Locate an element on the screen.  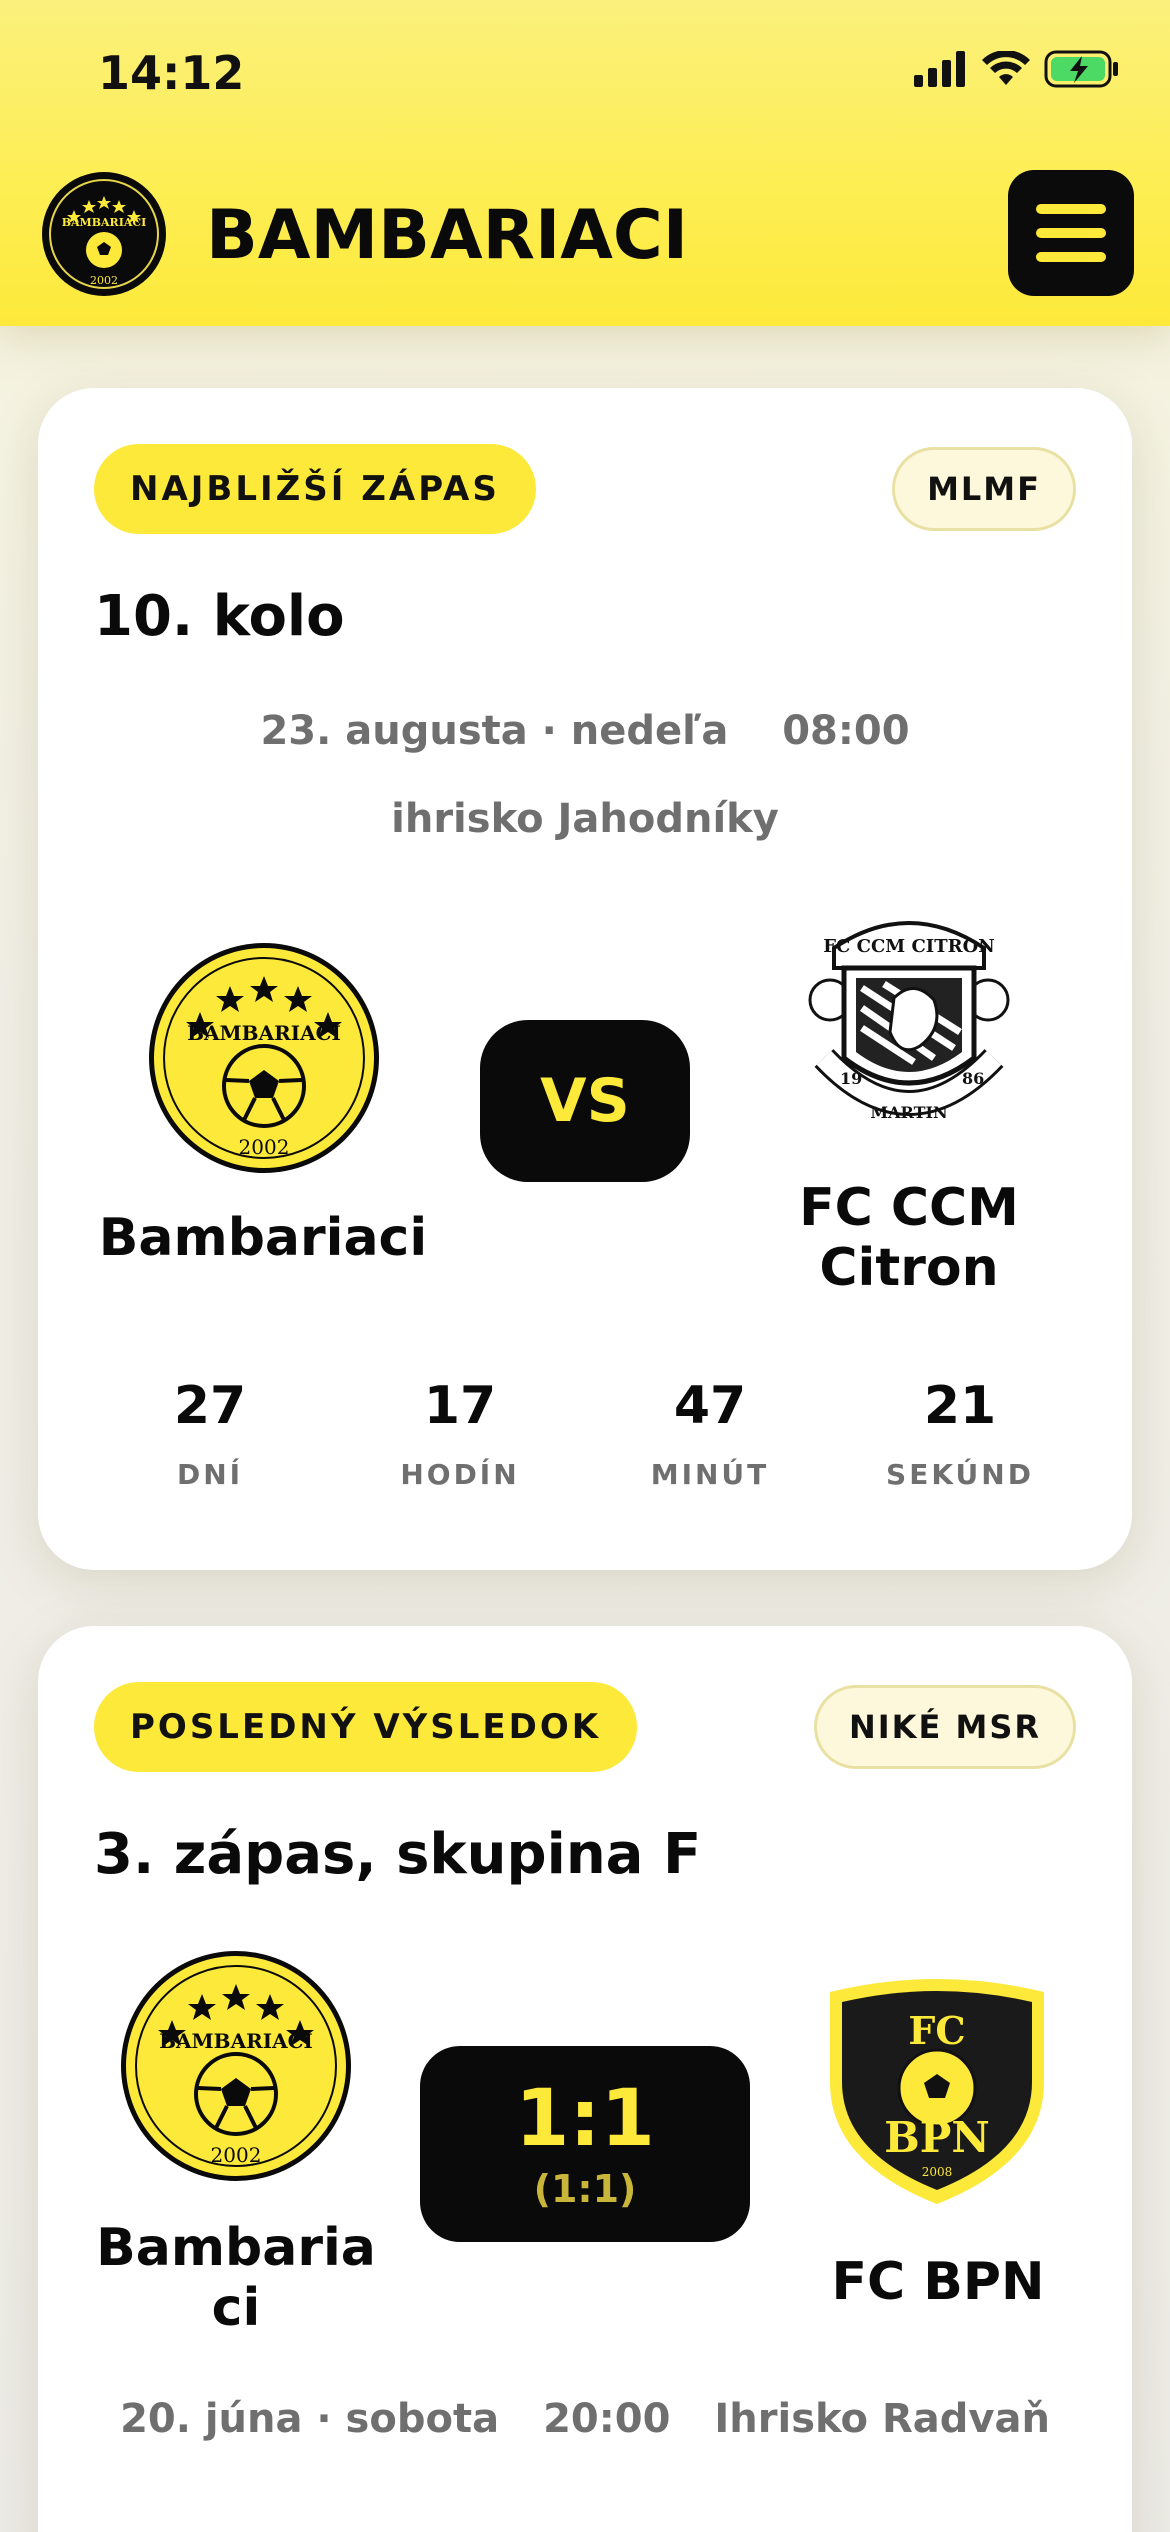
home-team-name: Bambariaci is located at coordinates (263, 1238).